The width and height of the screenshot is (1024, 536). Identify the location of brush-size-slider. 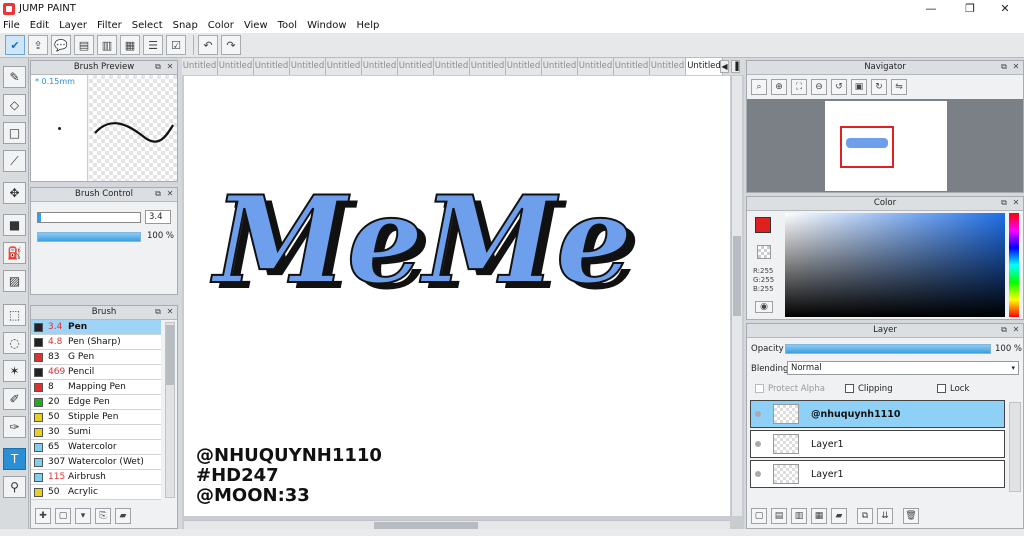
(89, 217).